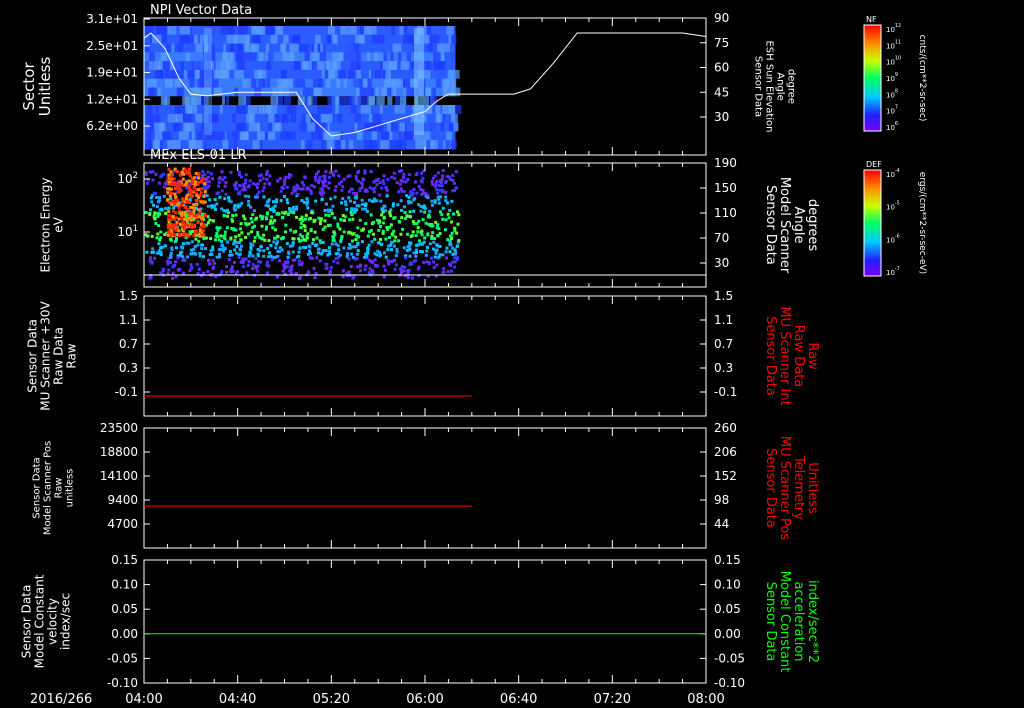 This screenshot has height=708, width=1024. Describe the element at coordinates (122, 683) in the screenshot. I see `y-tick-label: -0.10` at that location.